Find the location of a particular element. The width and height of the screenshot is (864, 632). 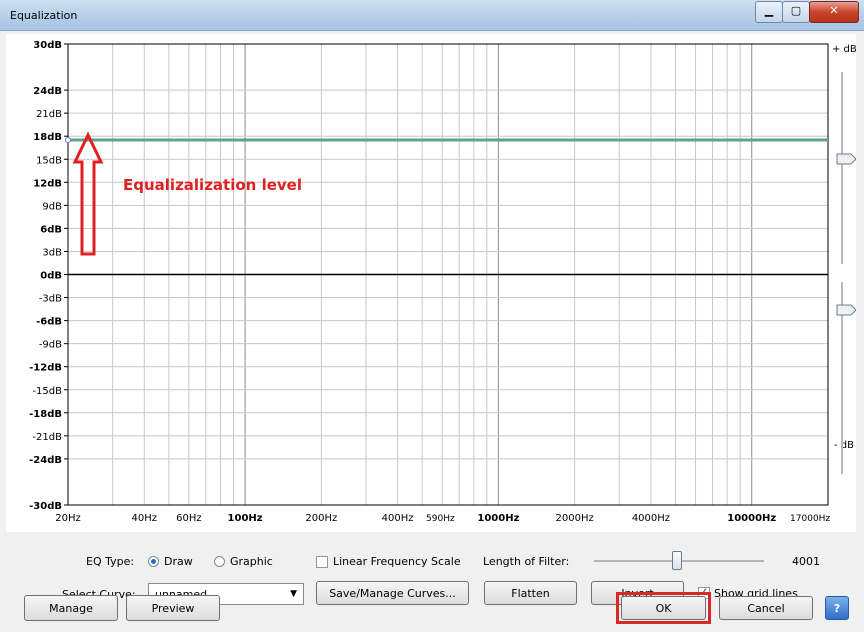

curve-control-point is located at coordinates (68, 140).